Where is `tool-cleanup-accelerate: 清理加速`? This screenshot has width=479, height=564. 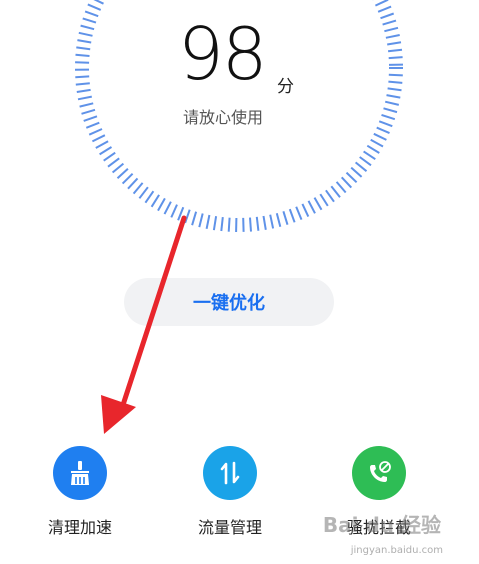
tool-cleanup-accelerate: 清理加速 is located at coordinates (80, 492).